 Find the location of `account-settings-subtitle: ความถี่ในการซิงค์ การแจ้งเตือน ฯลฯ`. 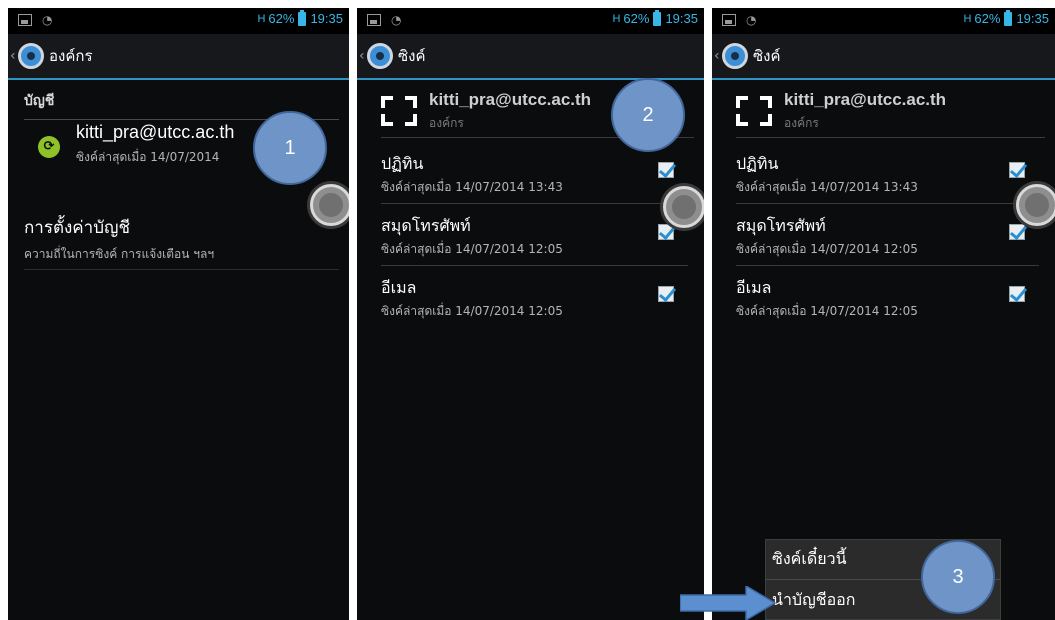

account-settings-subtitle: ความถี่ในการซิงค์ การแจ้งเตือน ฯลฯ is located at coordinates (119, 254).